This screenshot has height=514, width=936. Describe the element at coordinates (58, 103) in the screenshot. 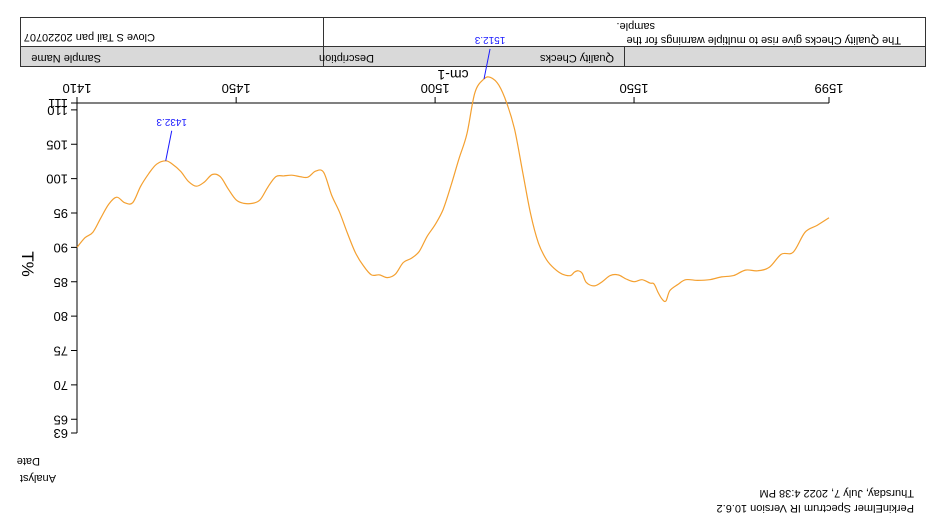

I see `y-tick-label: 111` at that location.